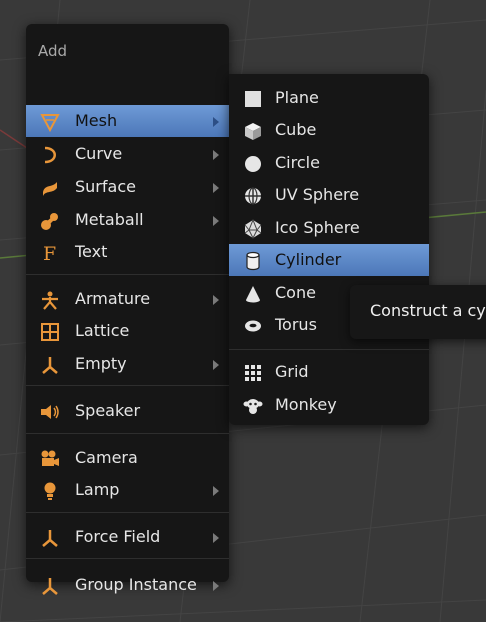 The width and height of the screenshot is (486, 622). I want to click on submenu-item-label: Grid, so click(292, 371).